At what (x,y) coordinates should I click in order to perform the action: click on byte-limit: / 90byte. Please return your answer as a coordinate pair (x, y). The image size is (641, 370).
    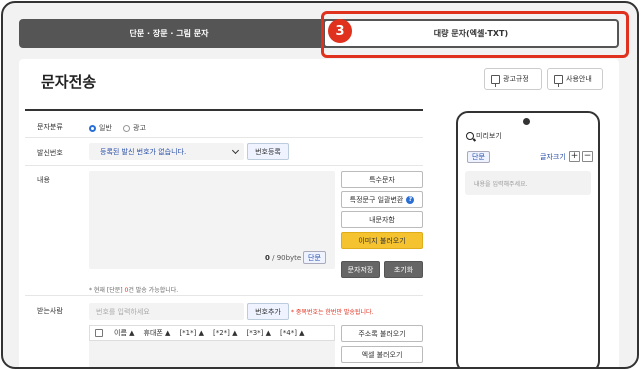
    Looking at the image, I should click on (287, 258).